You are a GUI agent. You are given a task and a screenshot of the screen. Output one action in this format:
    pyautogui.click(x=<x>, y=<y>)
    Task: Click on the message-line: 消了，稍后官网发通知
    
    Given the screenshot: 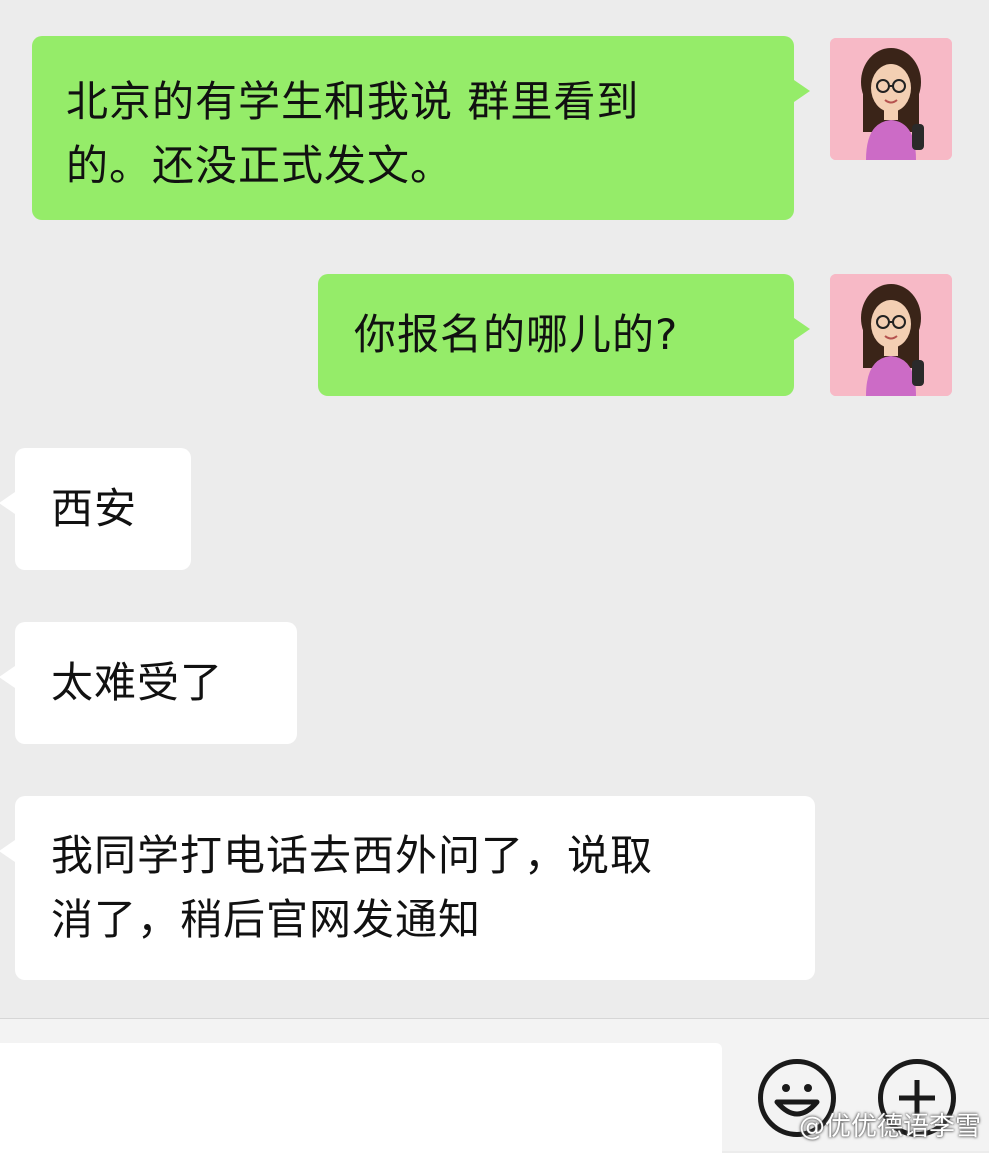 What is the action you would take?
    pyautogui.click(x=266, y=919)
    